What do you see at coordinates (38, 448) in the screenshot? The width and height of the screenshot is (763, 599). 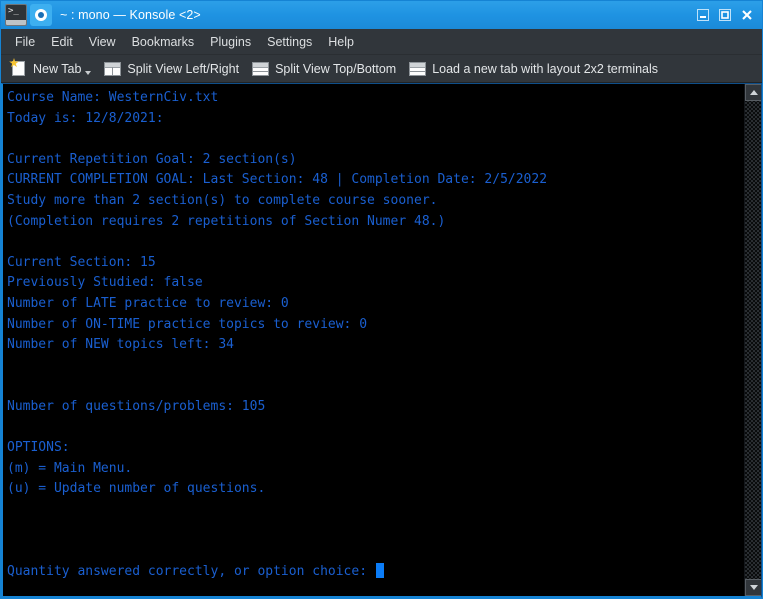 I see `terminal-line-text: OPTIONS:` at bounding box center [38, 448].